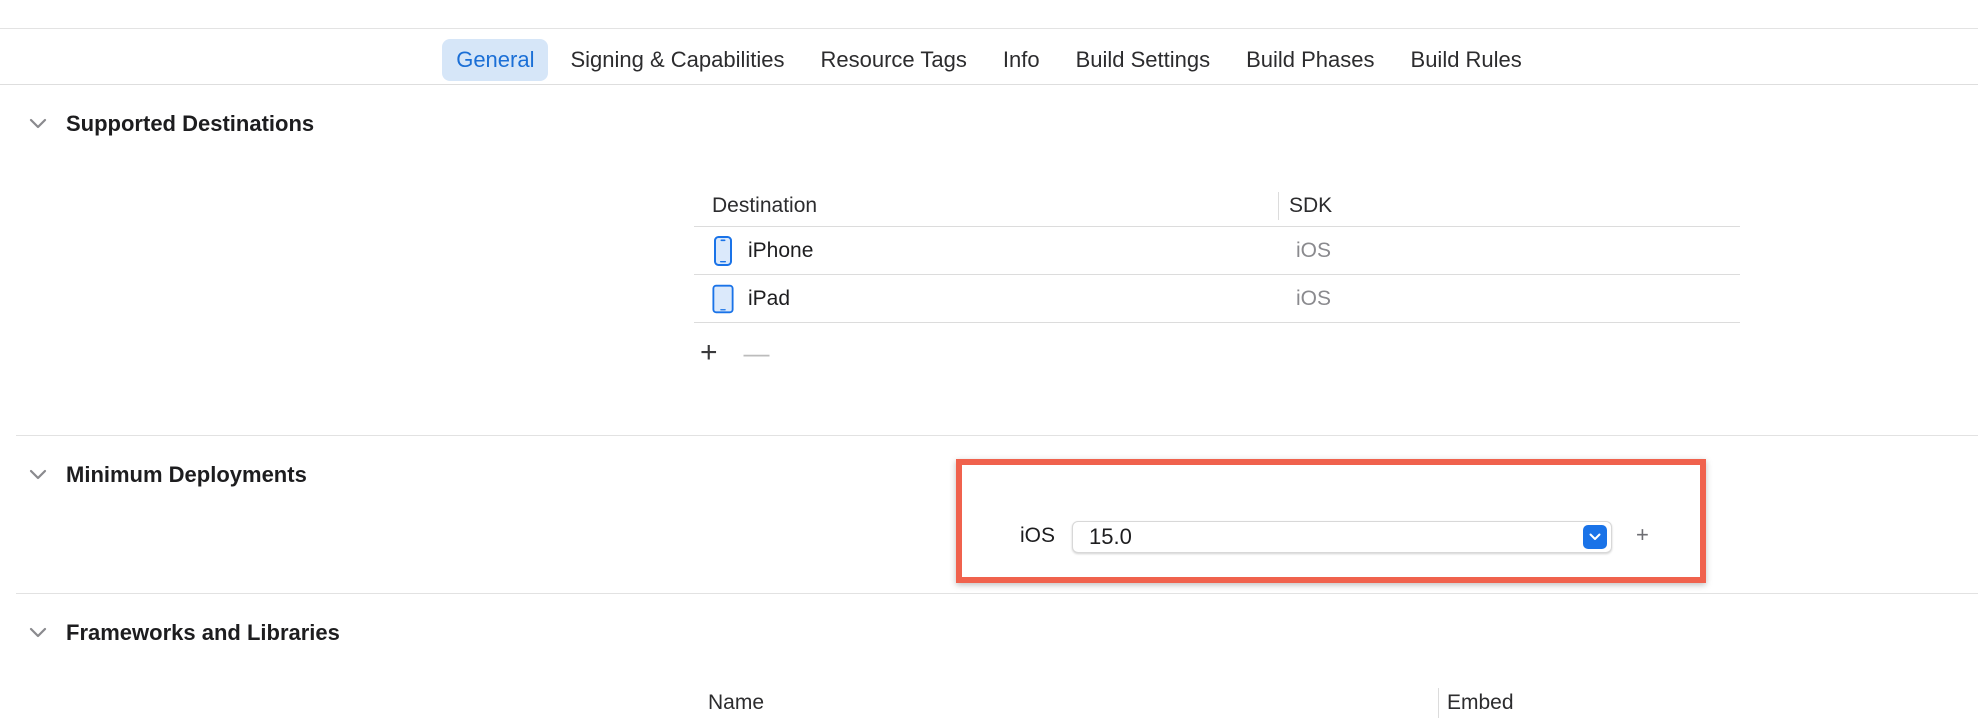 This screenshot has width=1978, height=720. What do you see at coordinates (769, 298) in the screenshot?
I see `destination-name: iPad` at bounding box center [769, 298].